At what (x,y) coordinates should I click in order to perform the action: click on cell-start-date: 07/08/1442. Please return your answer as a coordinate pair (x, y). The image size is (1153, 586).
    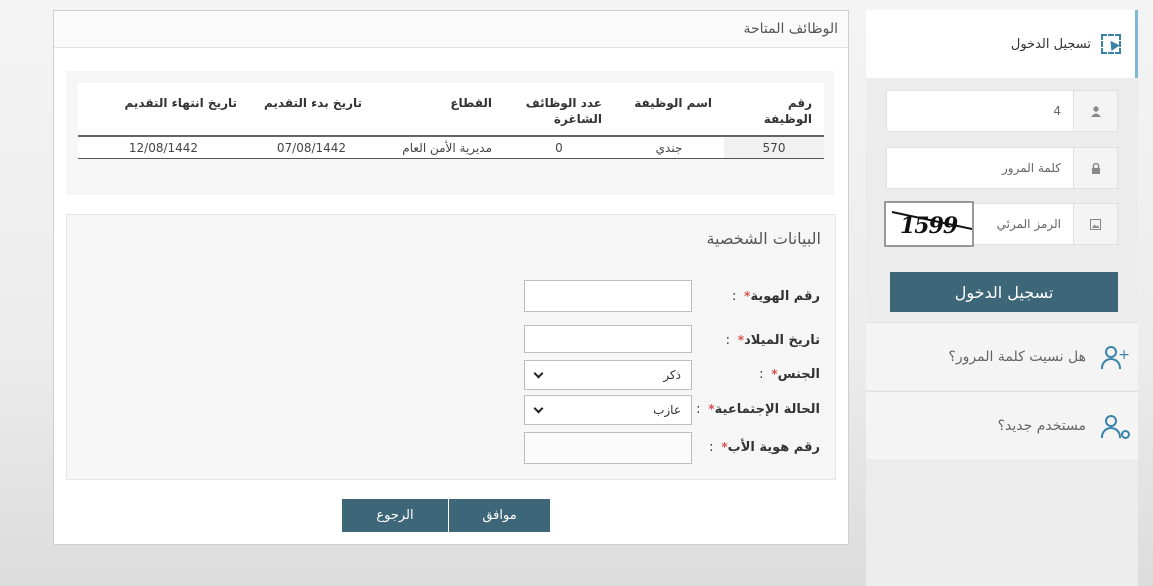
    Looking at the image, I should click on (311, 147).